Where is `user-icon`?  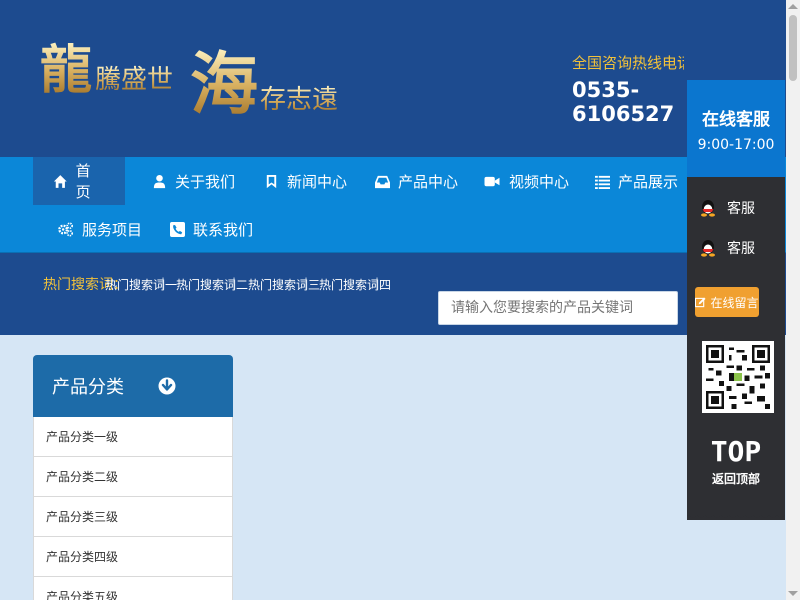 user-icon is located at coordinates (159, 181).